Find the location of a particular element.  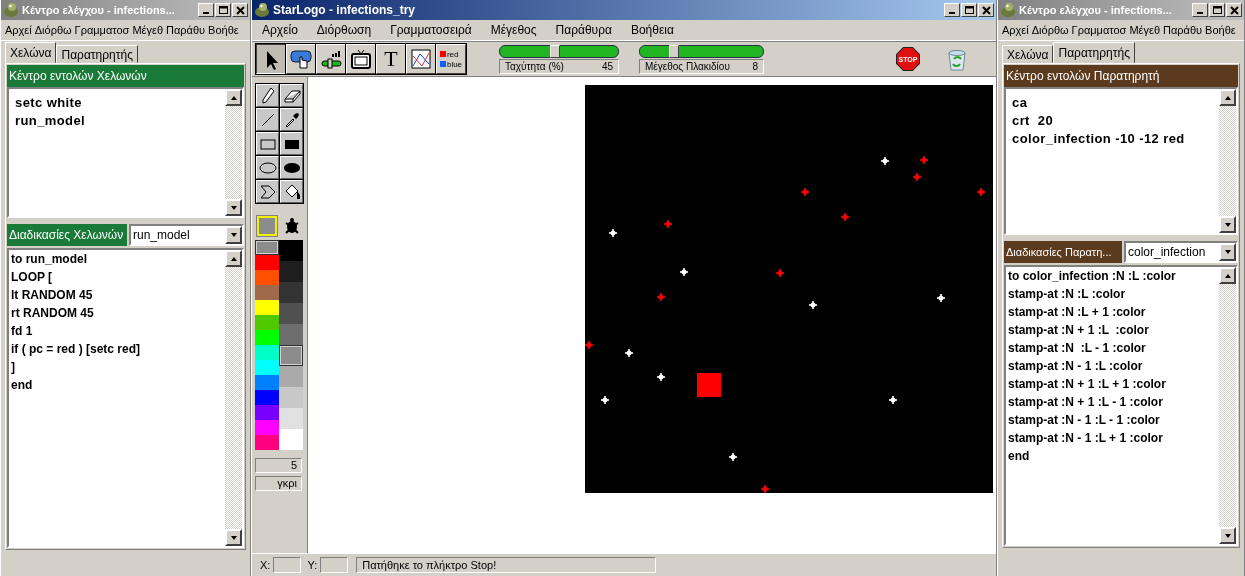

current-color-swatch is located at coordinates (267, 226).